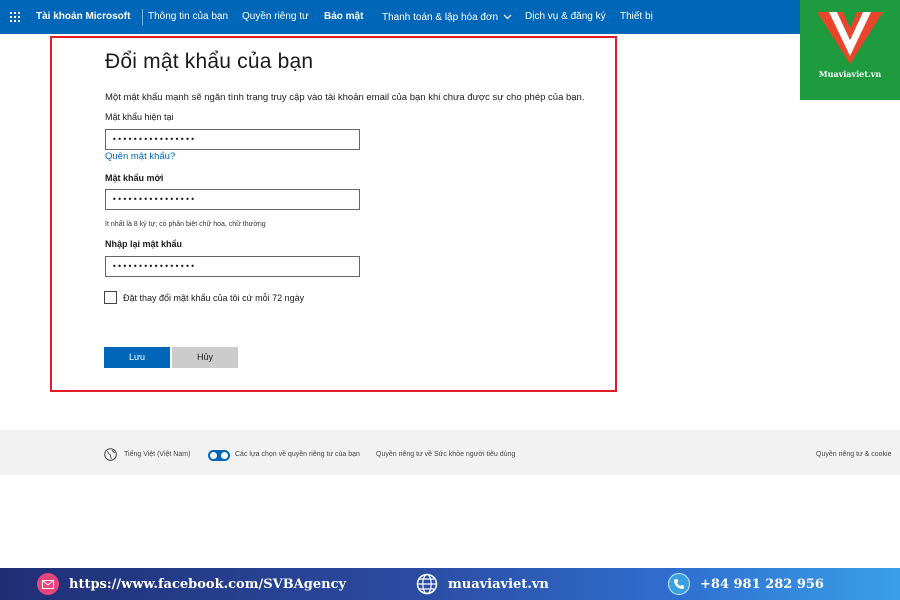  What do you see at coordinates (275, 17) in the screenshot?
I see `nav-item-privacy: Quyền riêng tư` at bounding box center [275, 17].